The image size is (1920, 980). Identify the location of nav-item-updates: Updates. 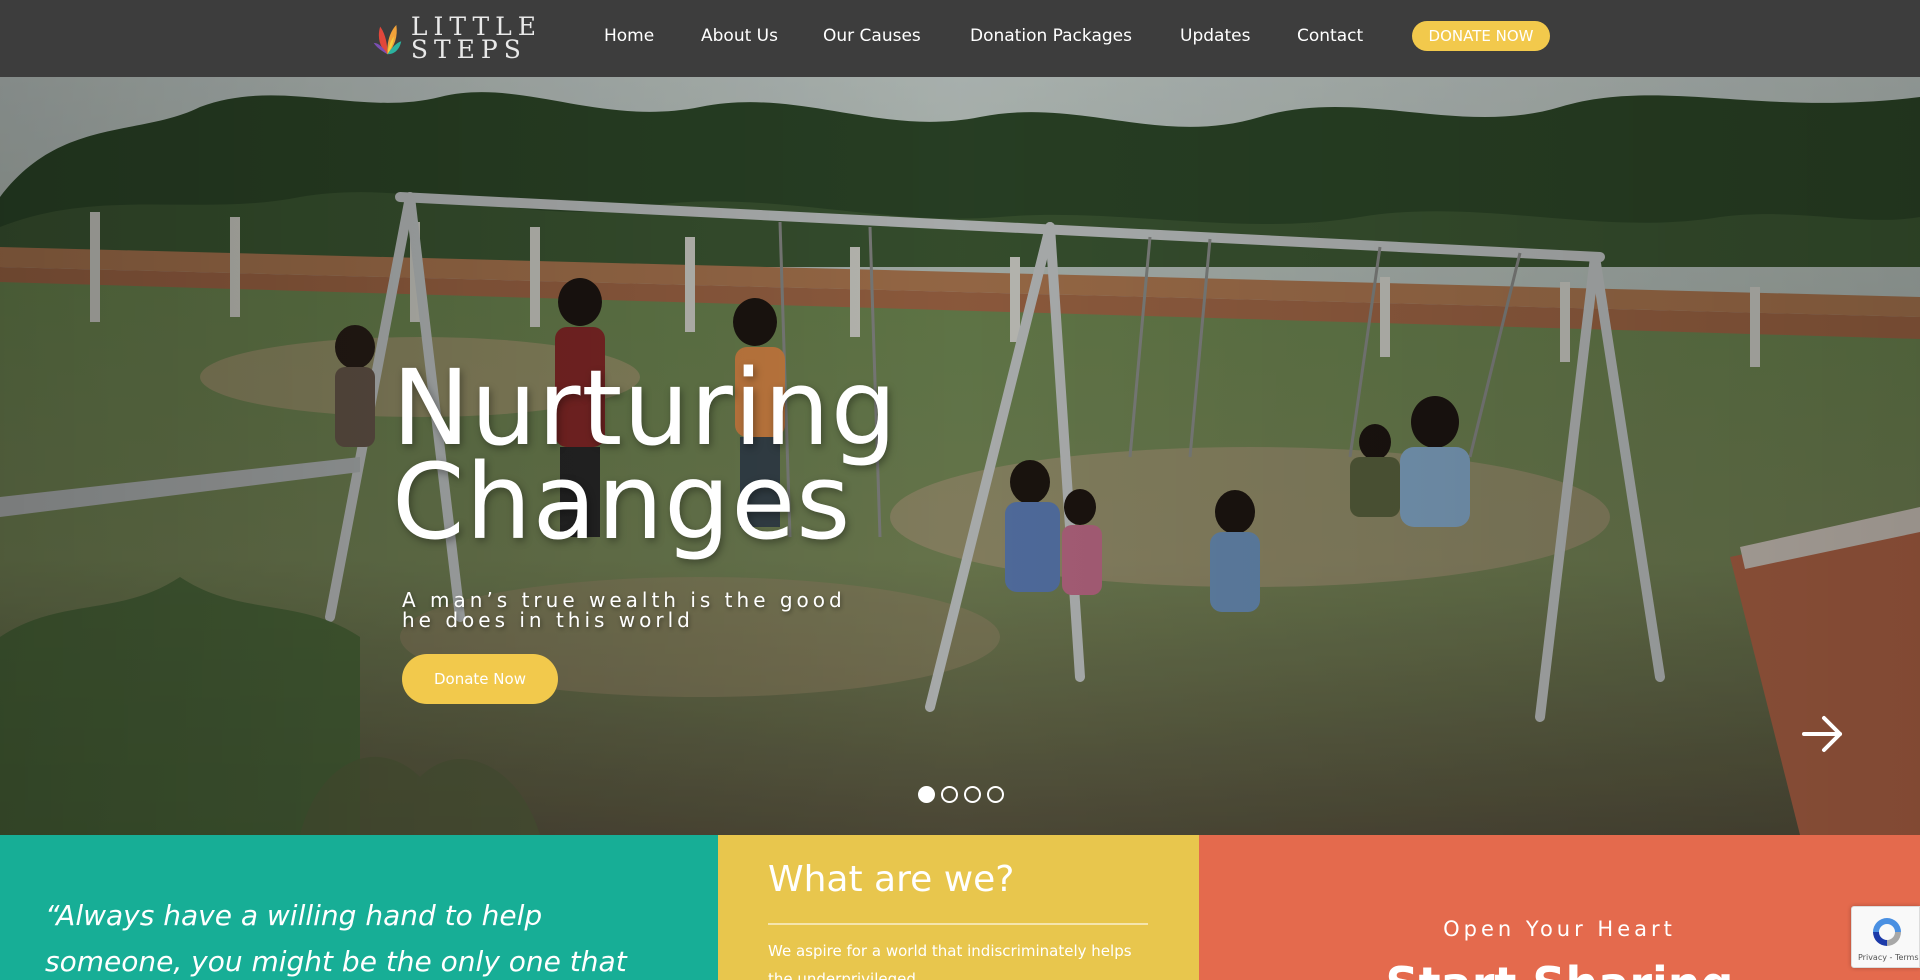
(1215, 36).